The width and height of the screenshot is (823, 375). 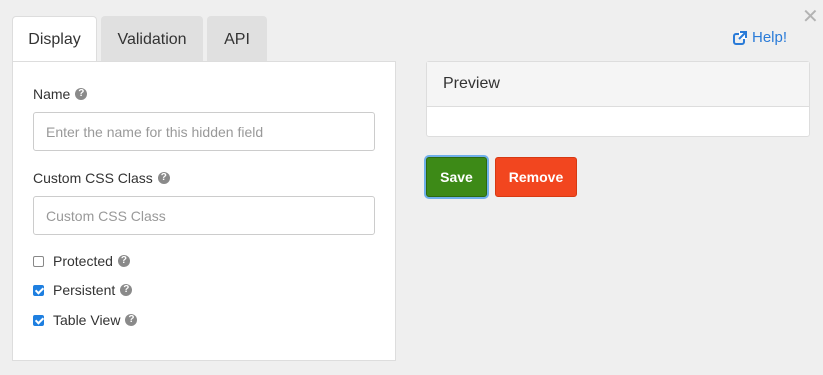 What do you see at coordinates (456, 177) in the screenshot?
I see `save-button: Save` at bounding box center [456, 177].